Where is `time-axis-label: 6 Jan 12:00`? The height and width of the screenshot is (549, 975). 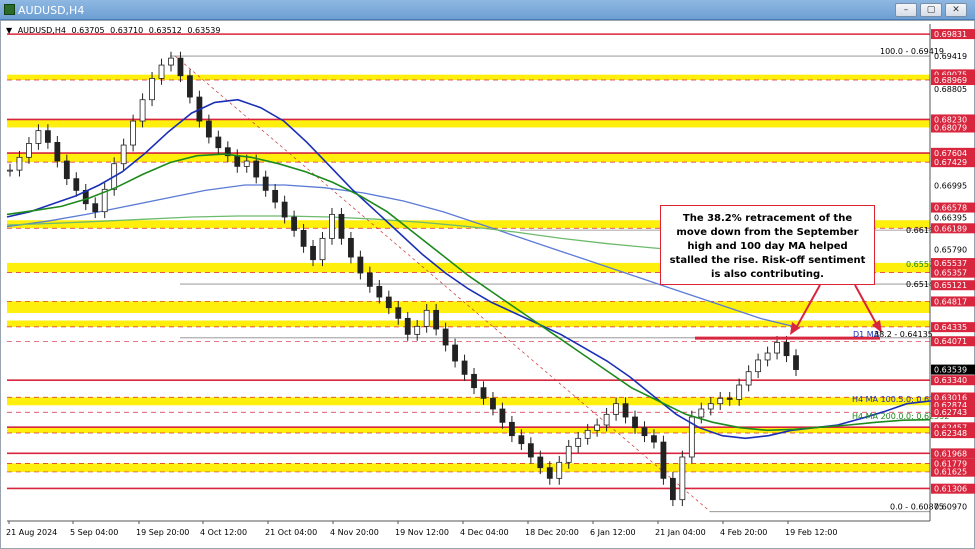 time-axis-label: 6 Jan 12:00 is located at coordinates (613, 532).